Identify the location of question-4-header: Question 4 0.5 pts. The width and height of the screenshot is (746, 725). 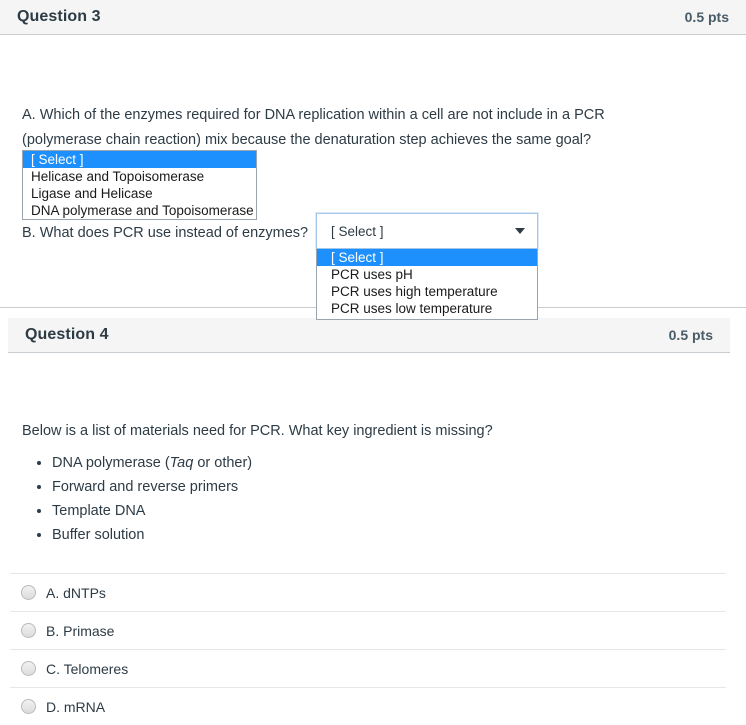
(369, 335).